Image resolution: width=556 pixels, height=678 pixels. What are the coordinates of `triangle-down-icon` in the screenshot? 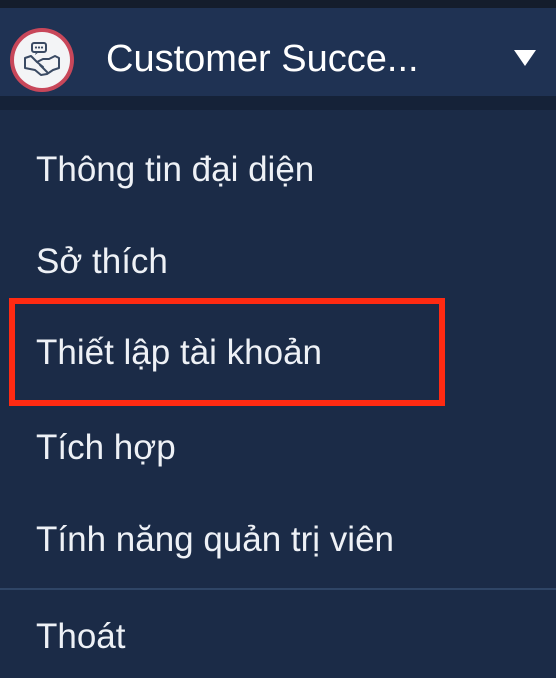 It's located at (525, 58).